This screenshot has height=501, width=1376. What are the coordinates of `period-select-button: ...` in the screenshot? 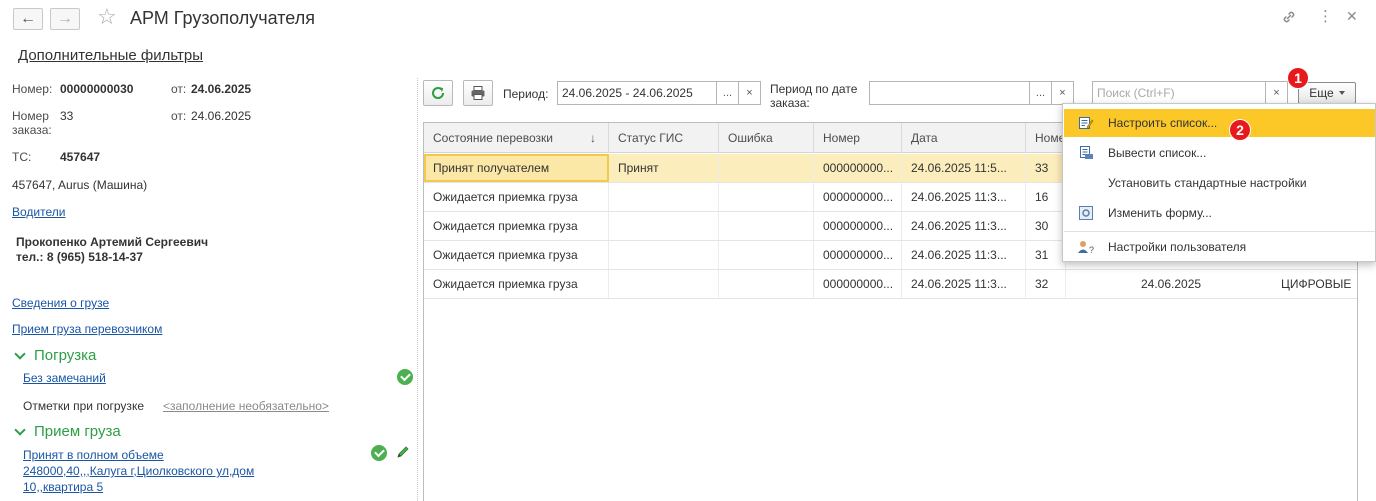 It's located at (728, 93).